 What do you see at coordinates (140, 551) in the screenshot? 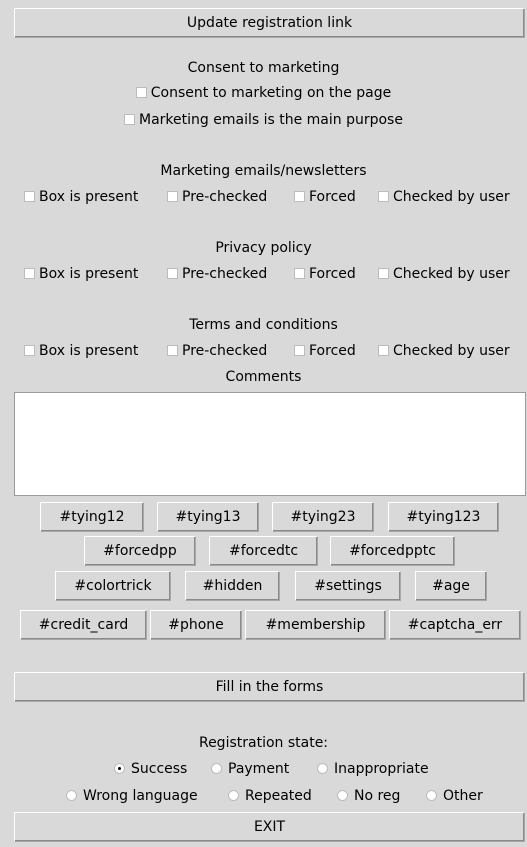
I see `tag-forcedpp-button: #forcedpp` at bounding box center [140, 551].